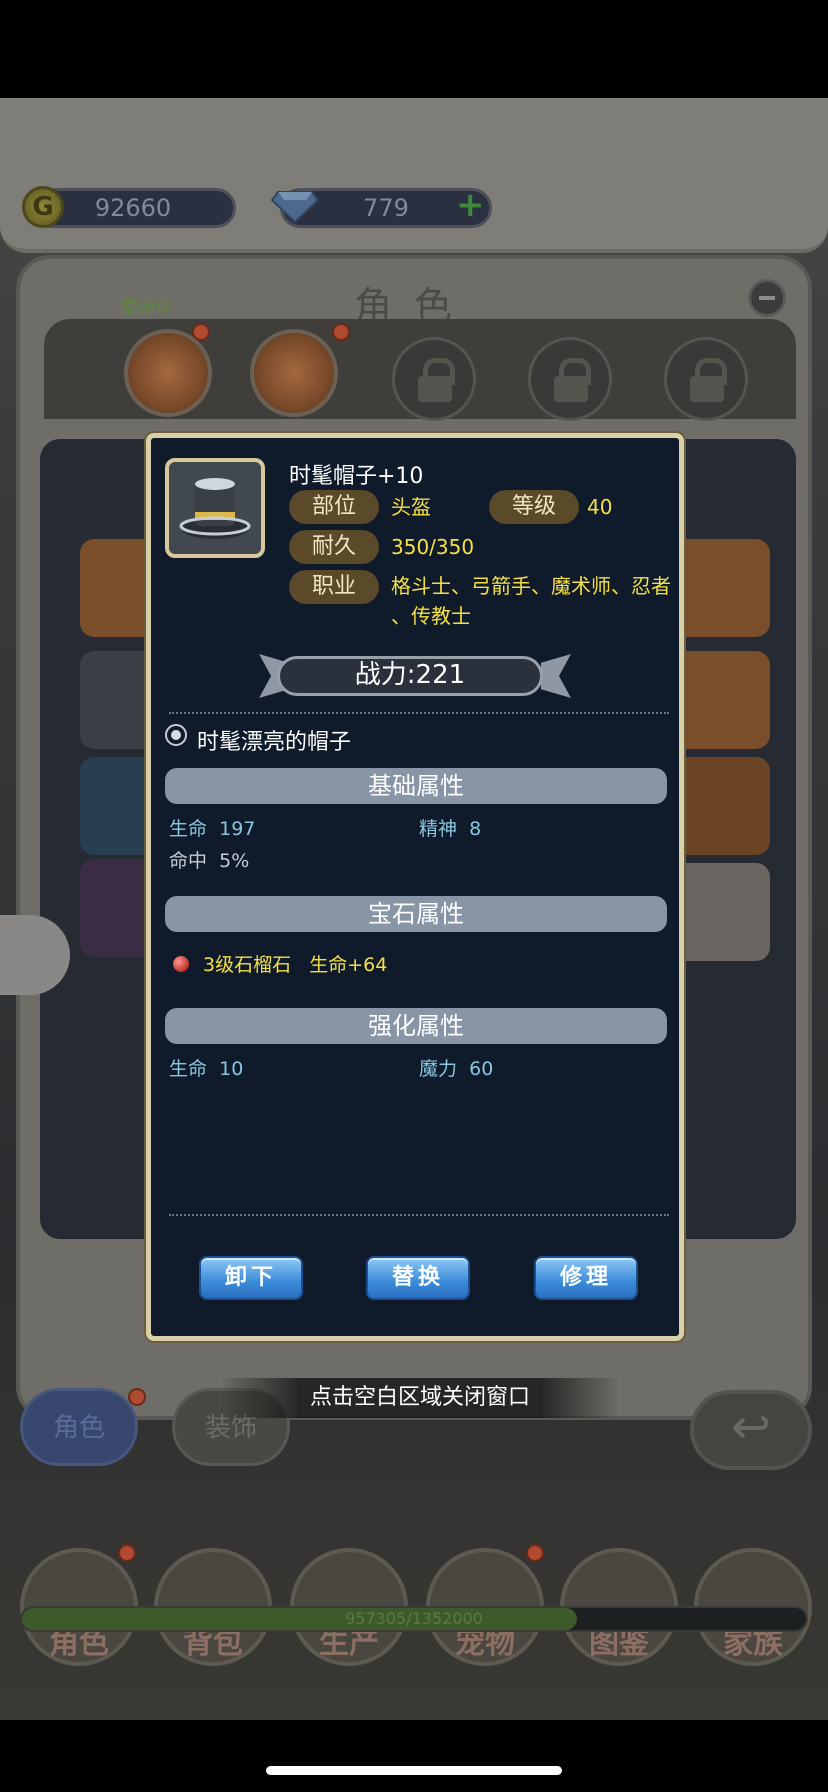 This screenshot has height=1792, width=828. I want to click on tab-character-label: 角色, so click(78, 1428).